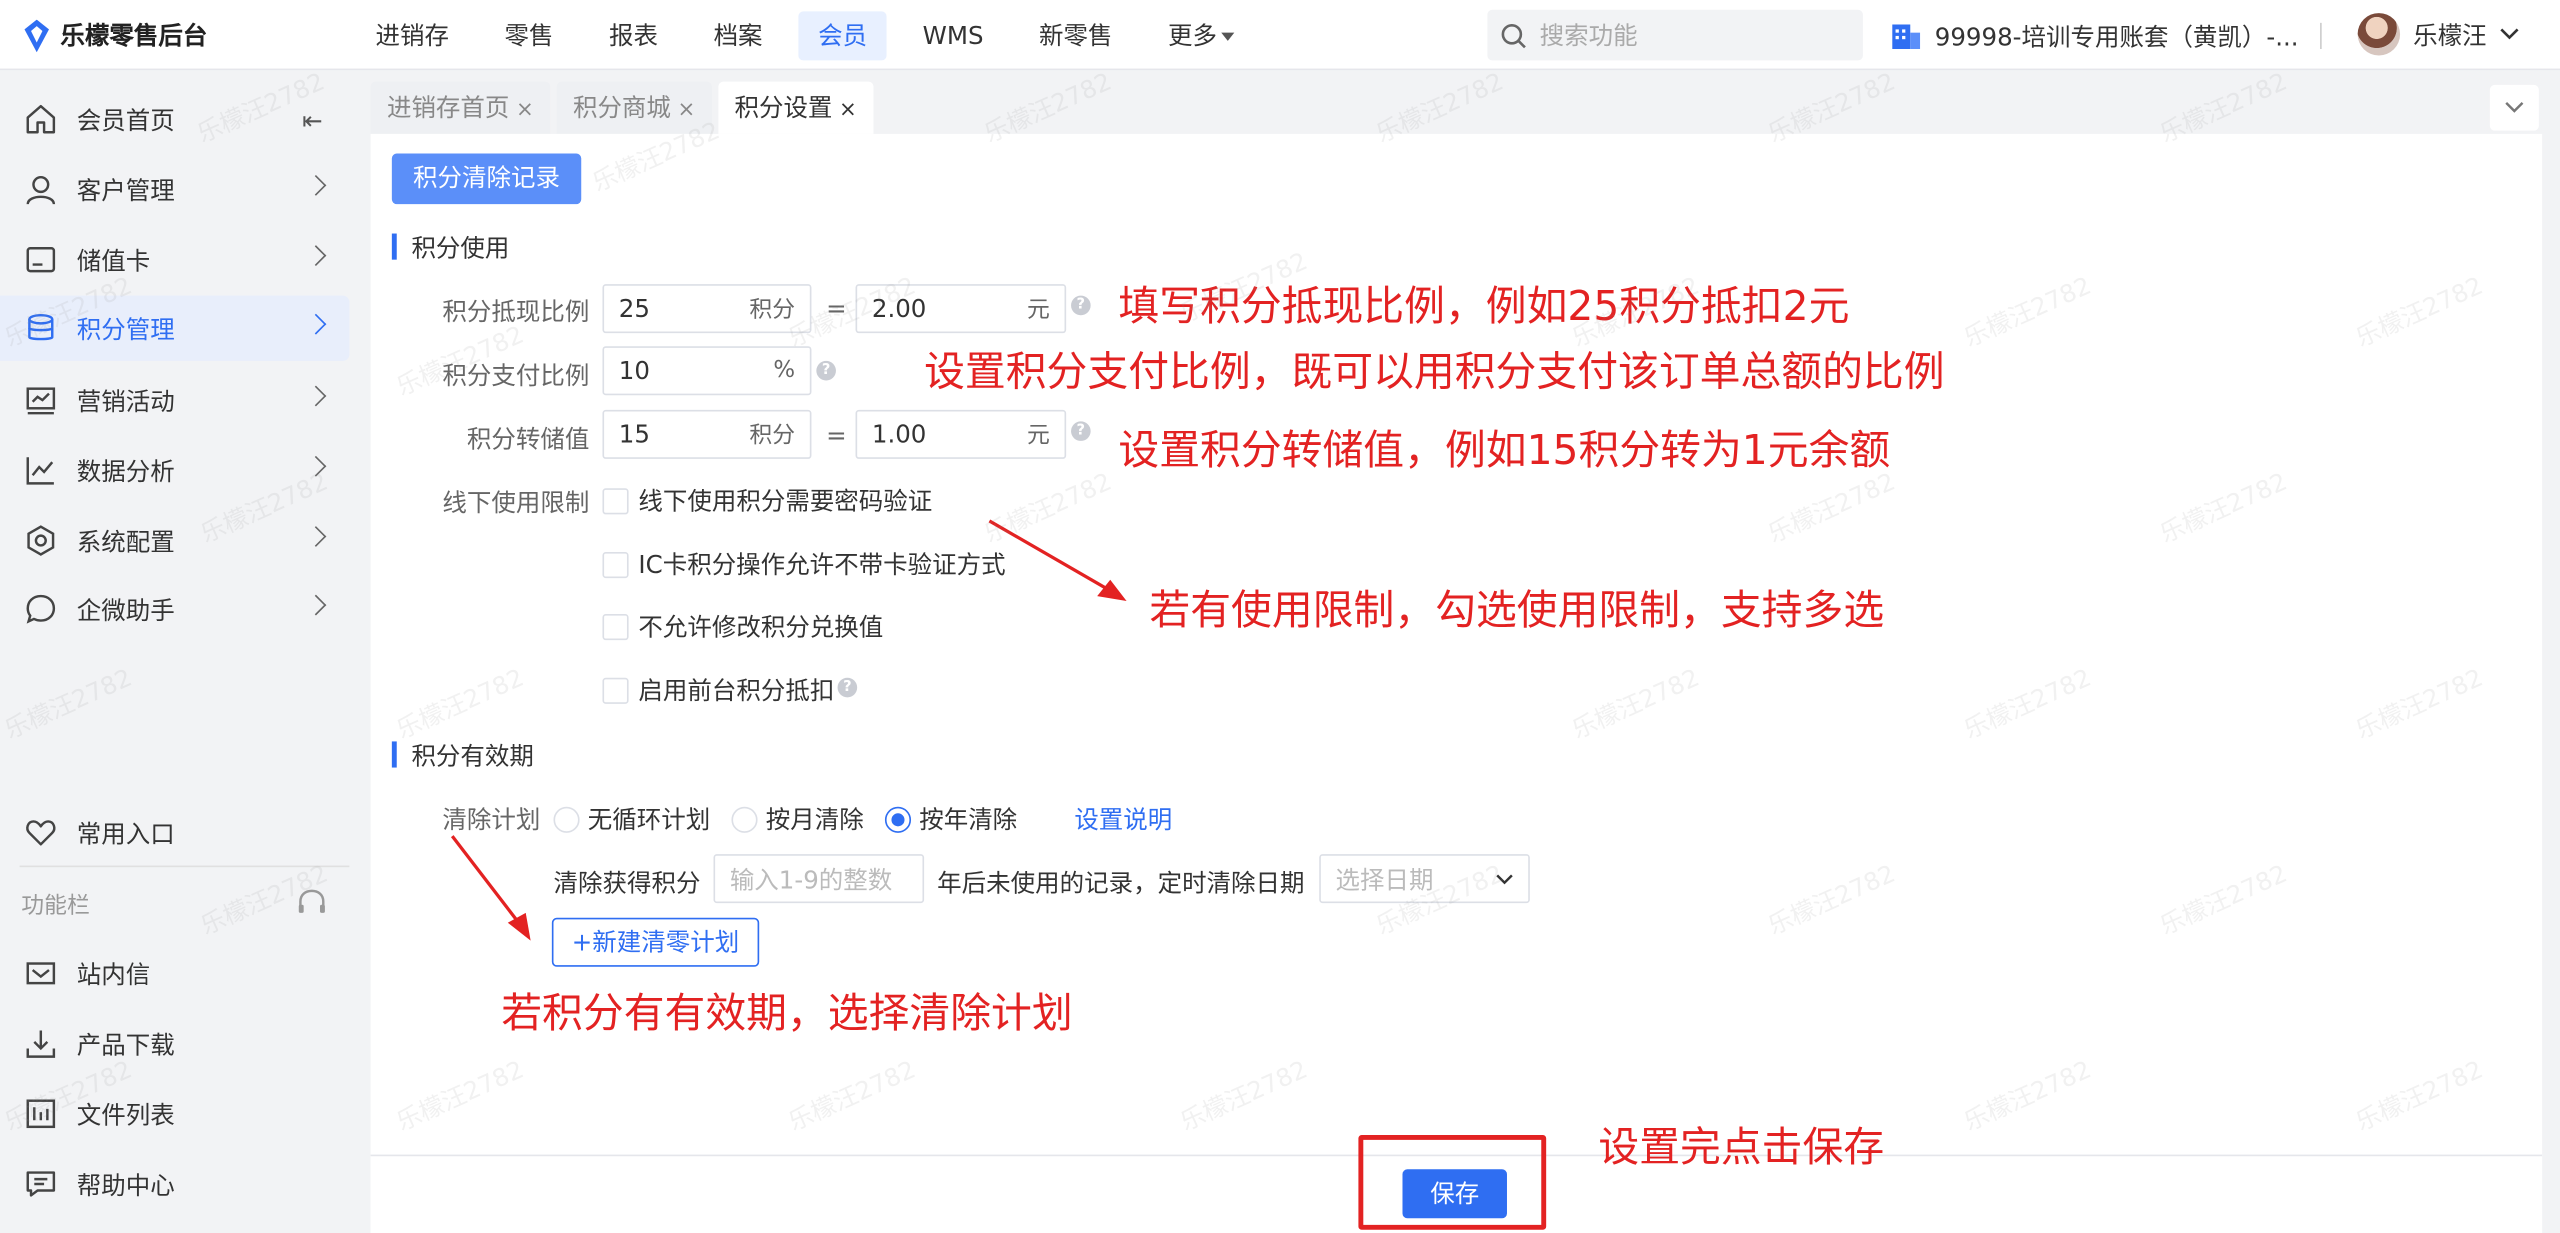  I want to click on user-menu: 乐檬汪, so click(2438, 34).